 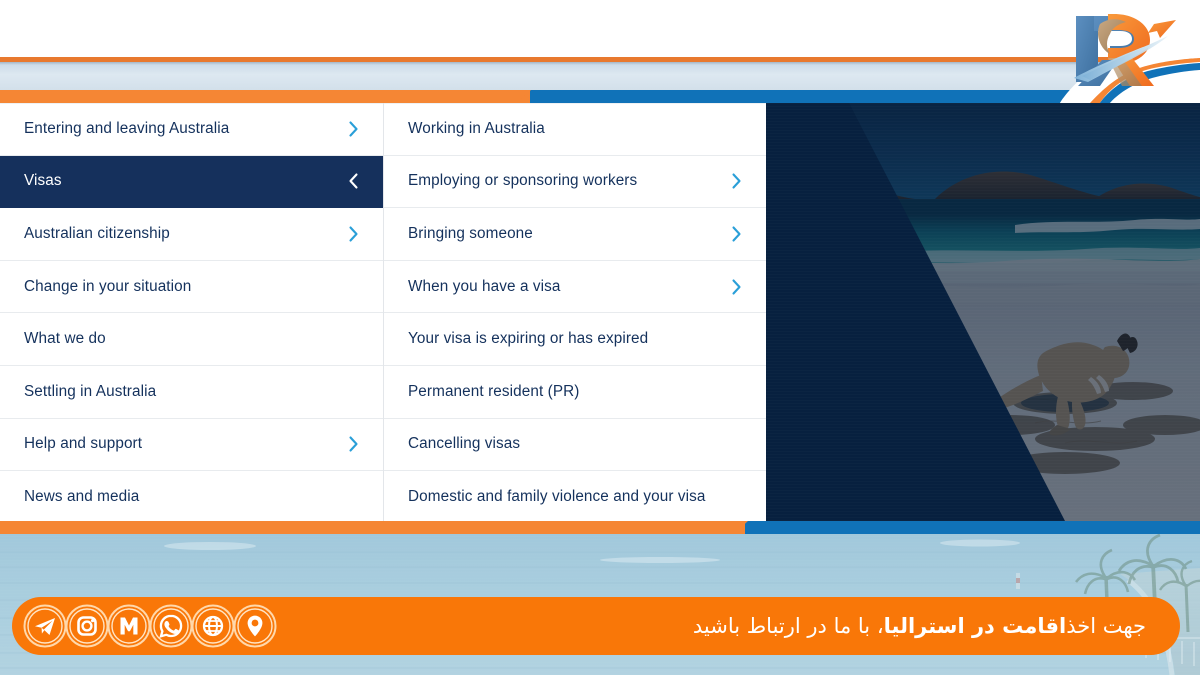 What do you see at coordinates (575, 287) in the screenshot?
I see `menu-item-when-you-have-a-visa: When you have a visa` at bounding box center [575, 287].